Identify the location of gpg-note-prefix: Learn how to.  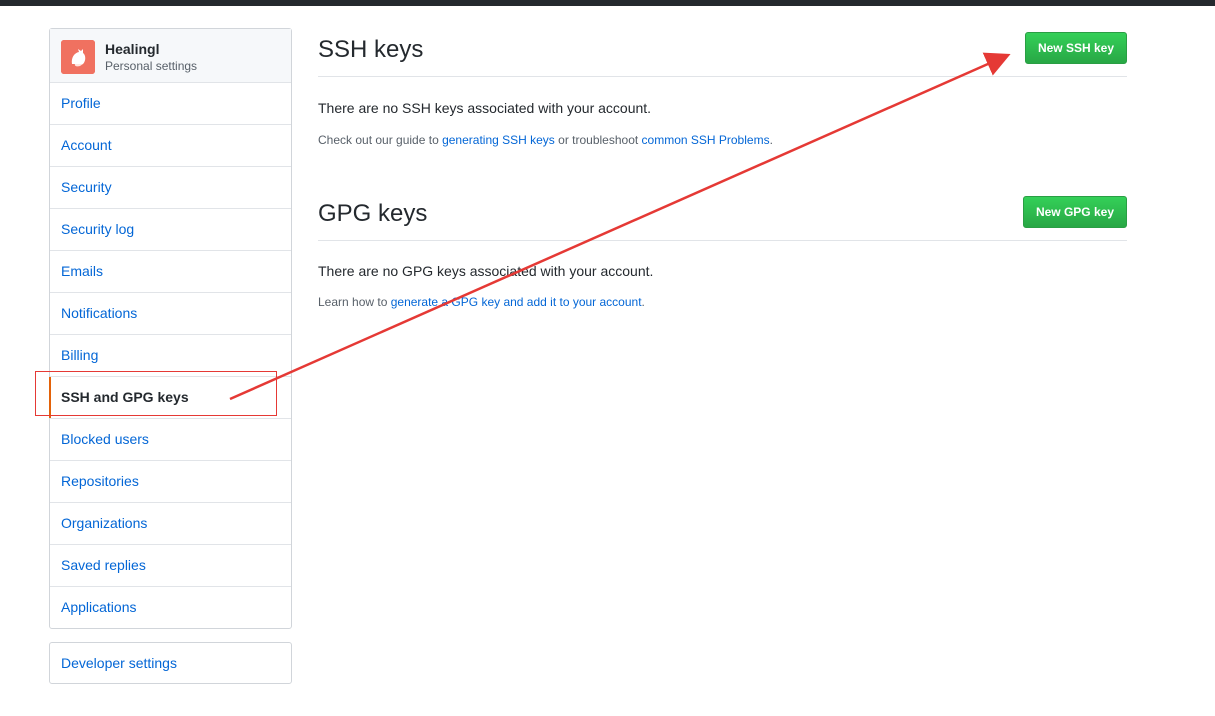
(354, 302).